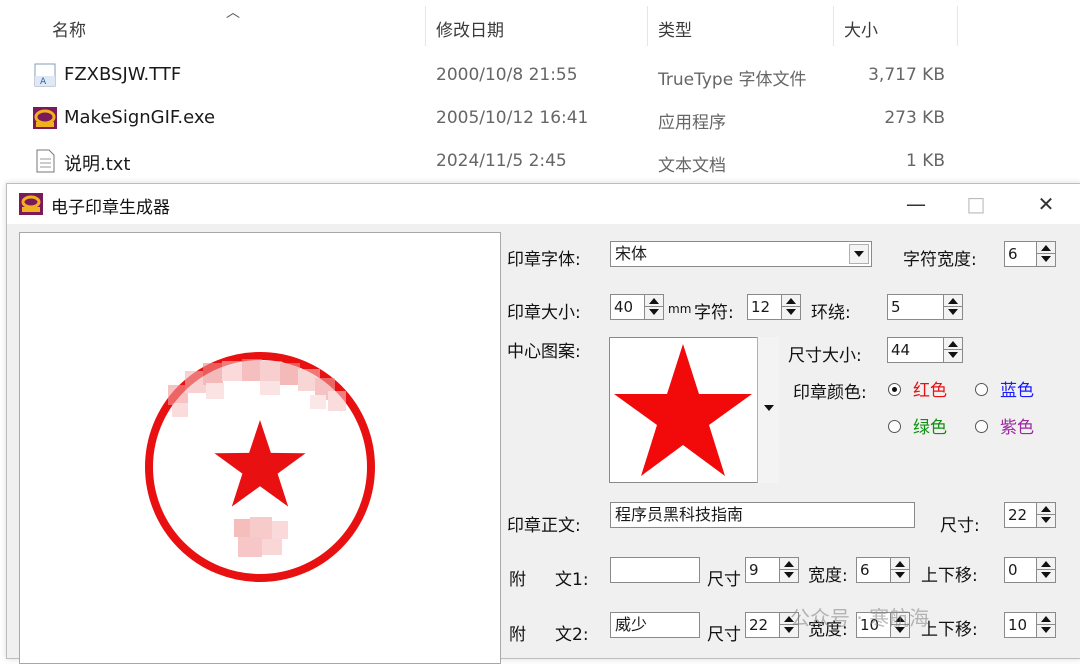 The width and height of the screenshot is (1080, 664). I want to click on sub1-offset-spinner: 0, so click(1030, 570).